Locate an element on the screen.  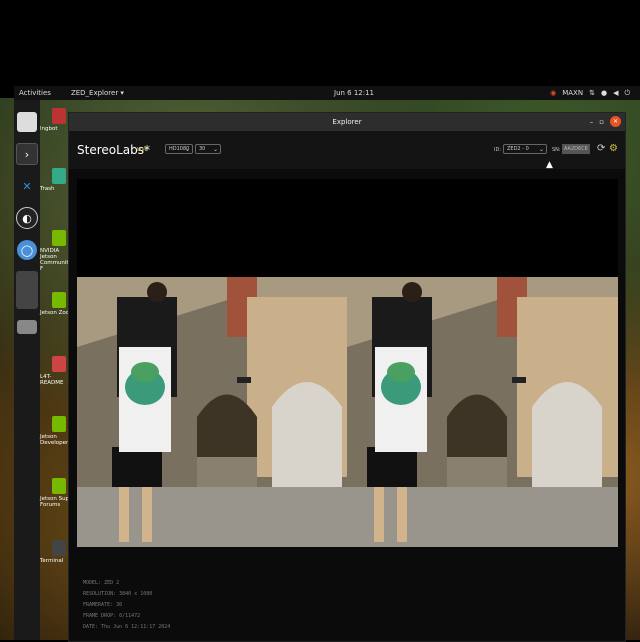
drive-icon is located at coordinates (27, 327).